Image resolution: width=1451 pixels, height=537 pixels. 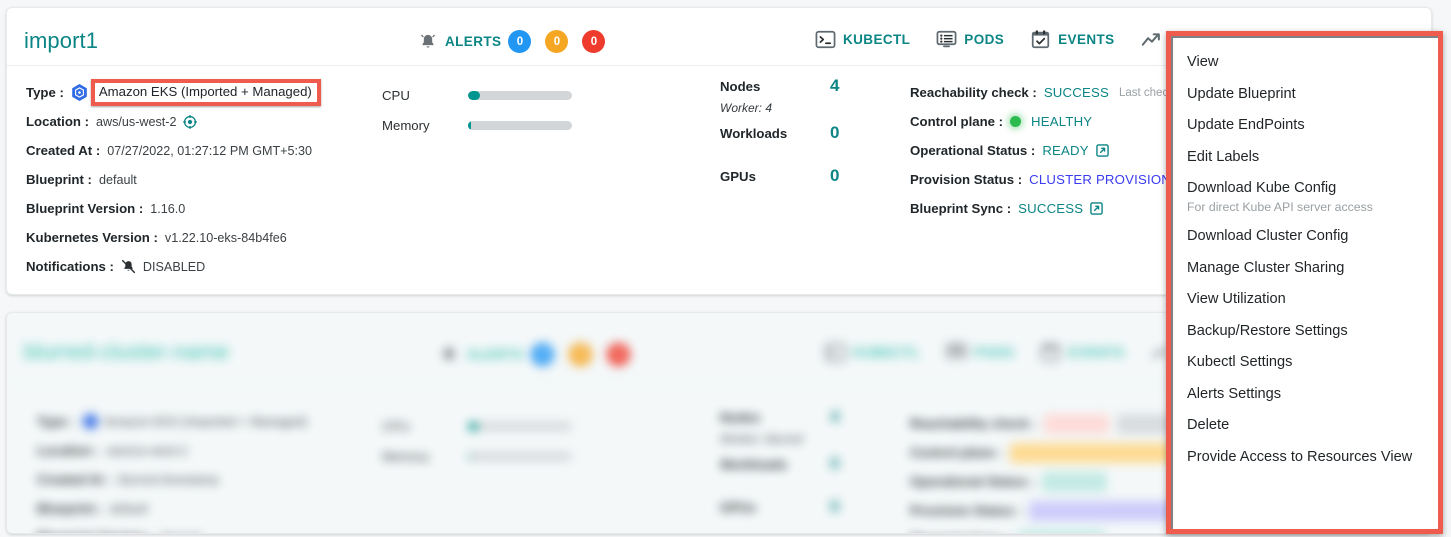 I want to click on menu-item-view-utilization-label: View Utilization, so click(x=1236, y=299).